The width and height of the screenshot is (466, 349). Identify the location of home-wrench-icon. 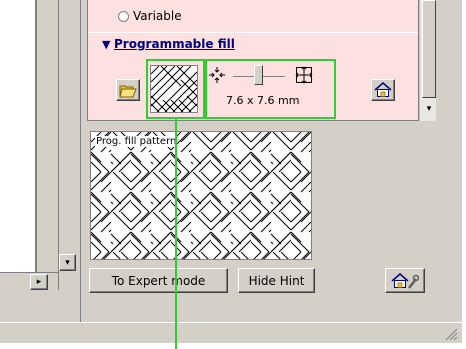
(405, 280).